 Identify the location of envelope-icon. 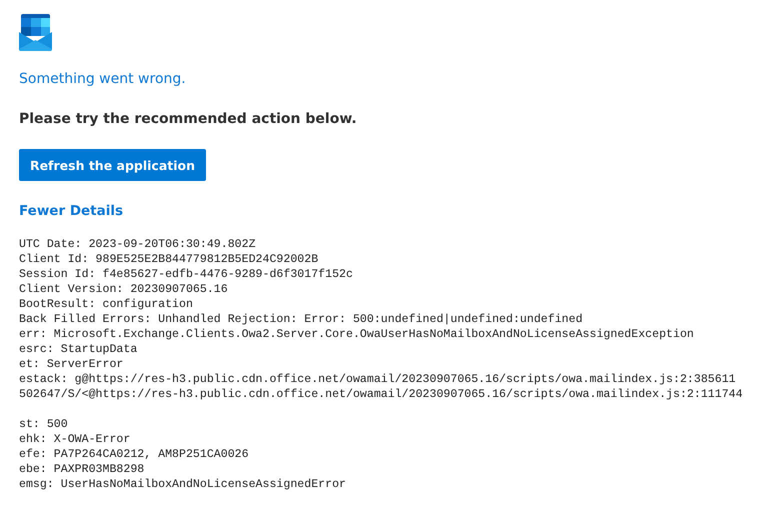
(35, 32).